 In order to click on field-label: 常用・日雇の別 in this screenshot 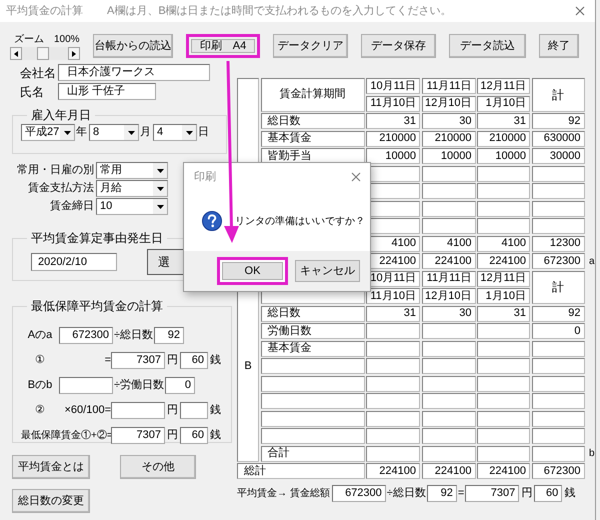, I will do `click(55, 170)`.